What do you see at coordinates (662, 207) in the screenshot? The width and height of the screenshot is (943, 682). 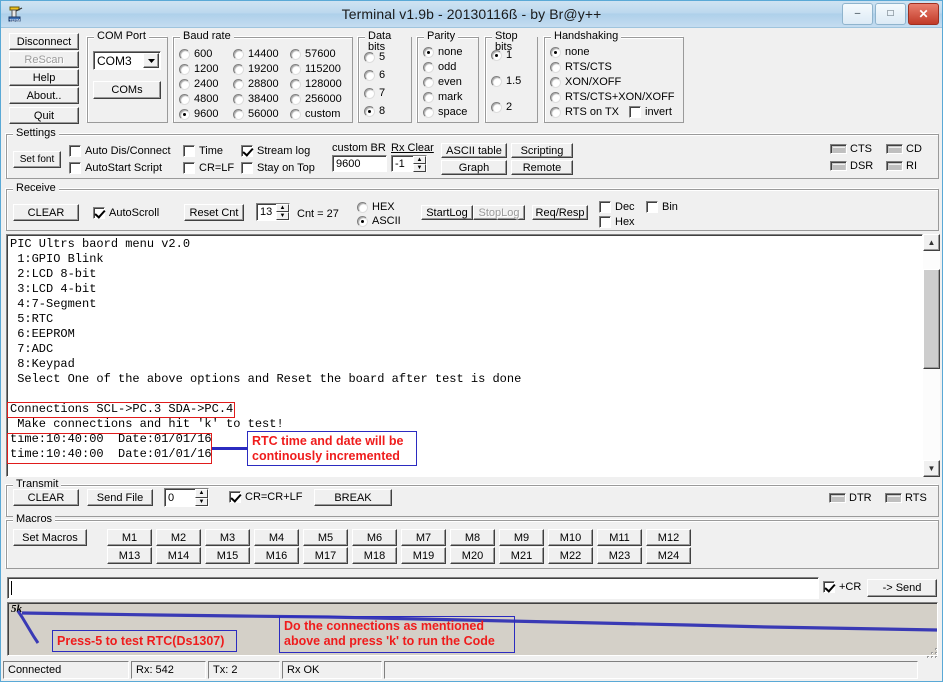 I see `bin-checkbox: Bin` at bounding box center [662, 207].